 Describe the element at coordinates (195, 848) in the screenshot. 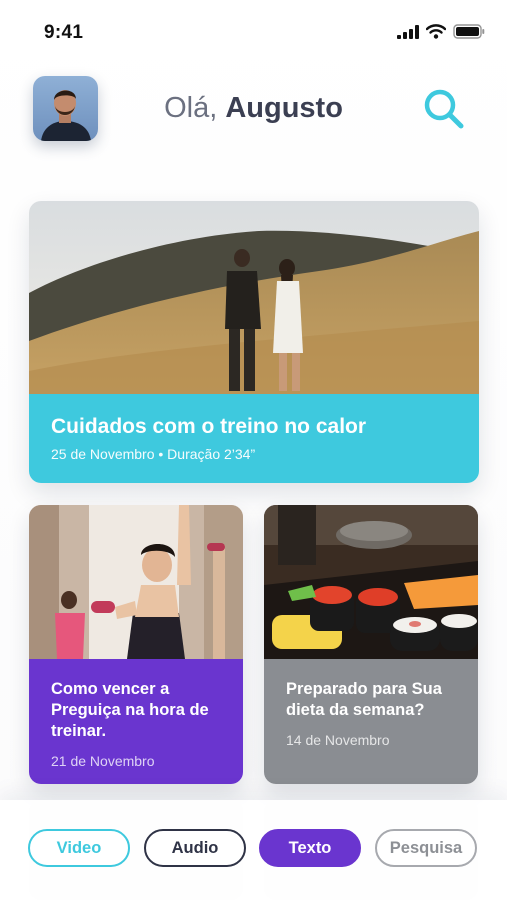

I see `tab-audio: Audio` at that location.